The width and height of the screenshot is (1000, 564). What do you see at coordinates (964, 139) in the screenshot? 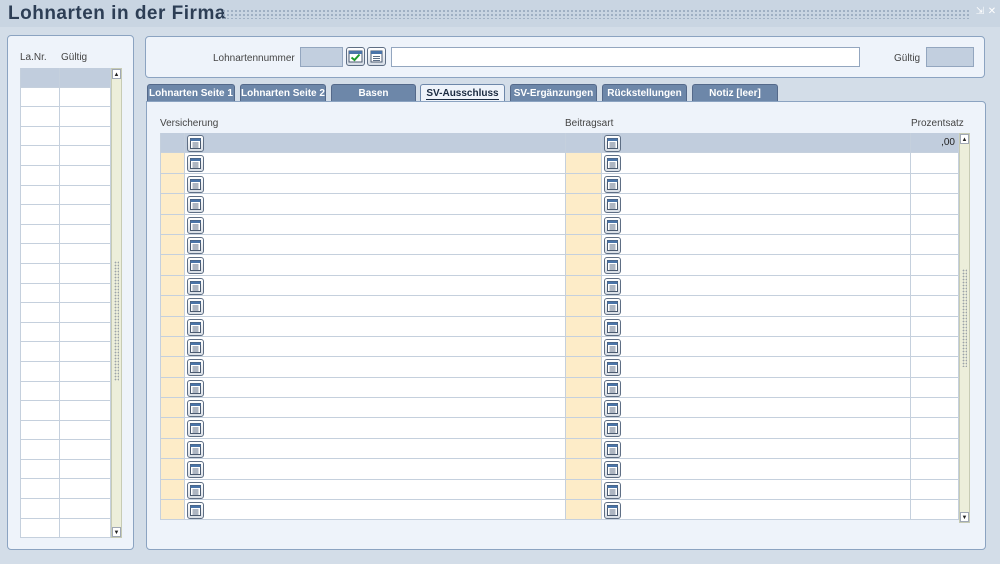
I see `scroll-up-icon: ▲` at bounding box center [964, 139].